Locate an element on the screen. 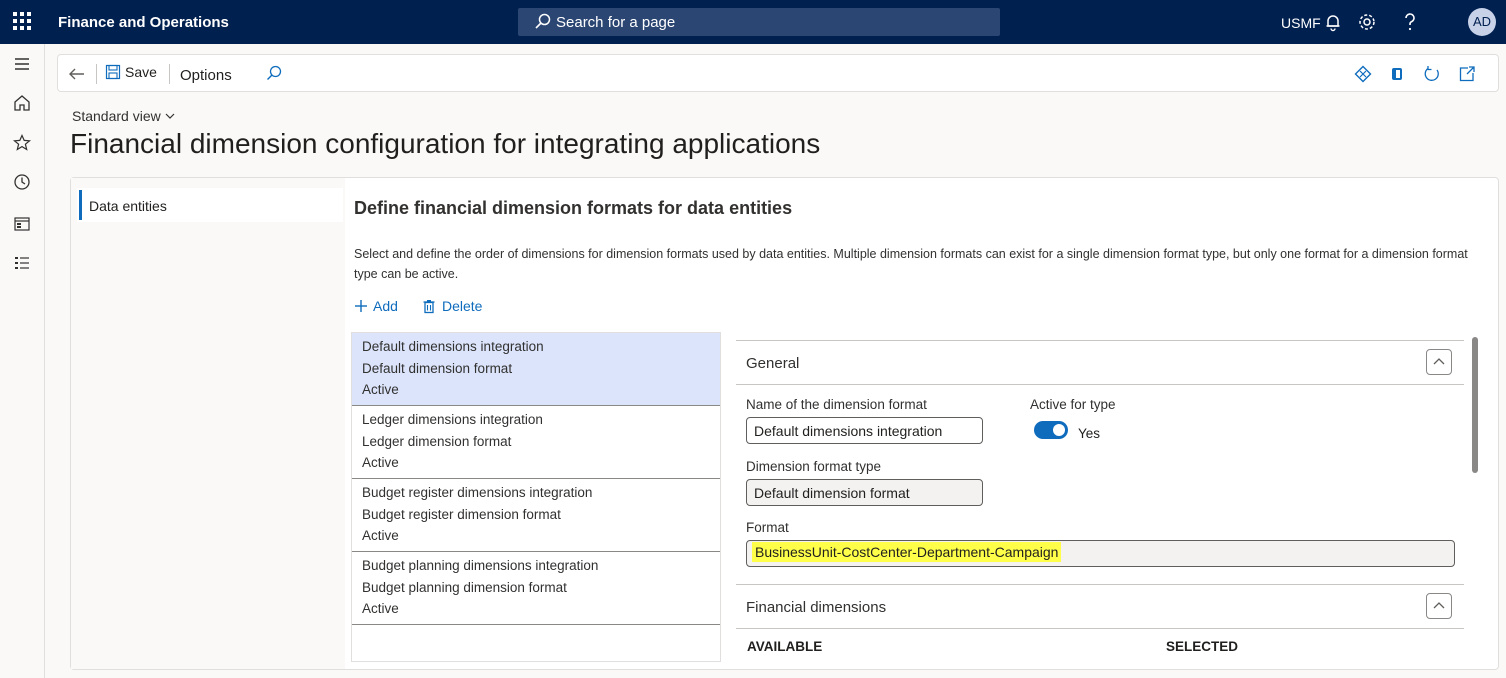 This screenshot has height=678, width=1506. action-pane: Save Options is located at coordinates (778, 73).